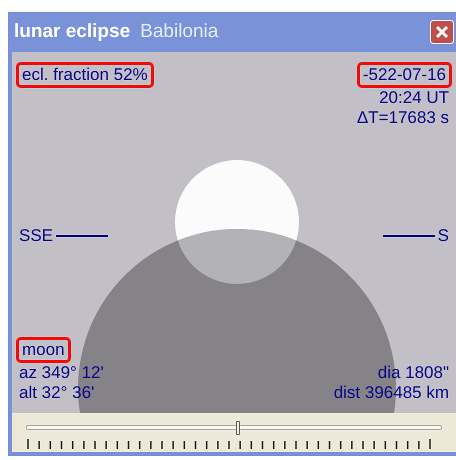 Image resolution: width=456 pixels, height=460 pixels. What do you see at coordinates (57, 393) in the screenshot?
I see `altitude-label: alt 32° 36'` at bounding box center [57, 393].